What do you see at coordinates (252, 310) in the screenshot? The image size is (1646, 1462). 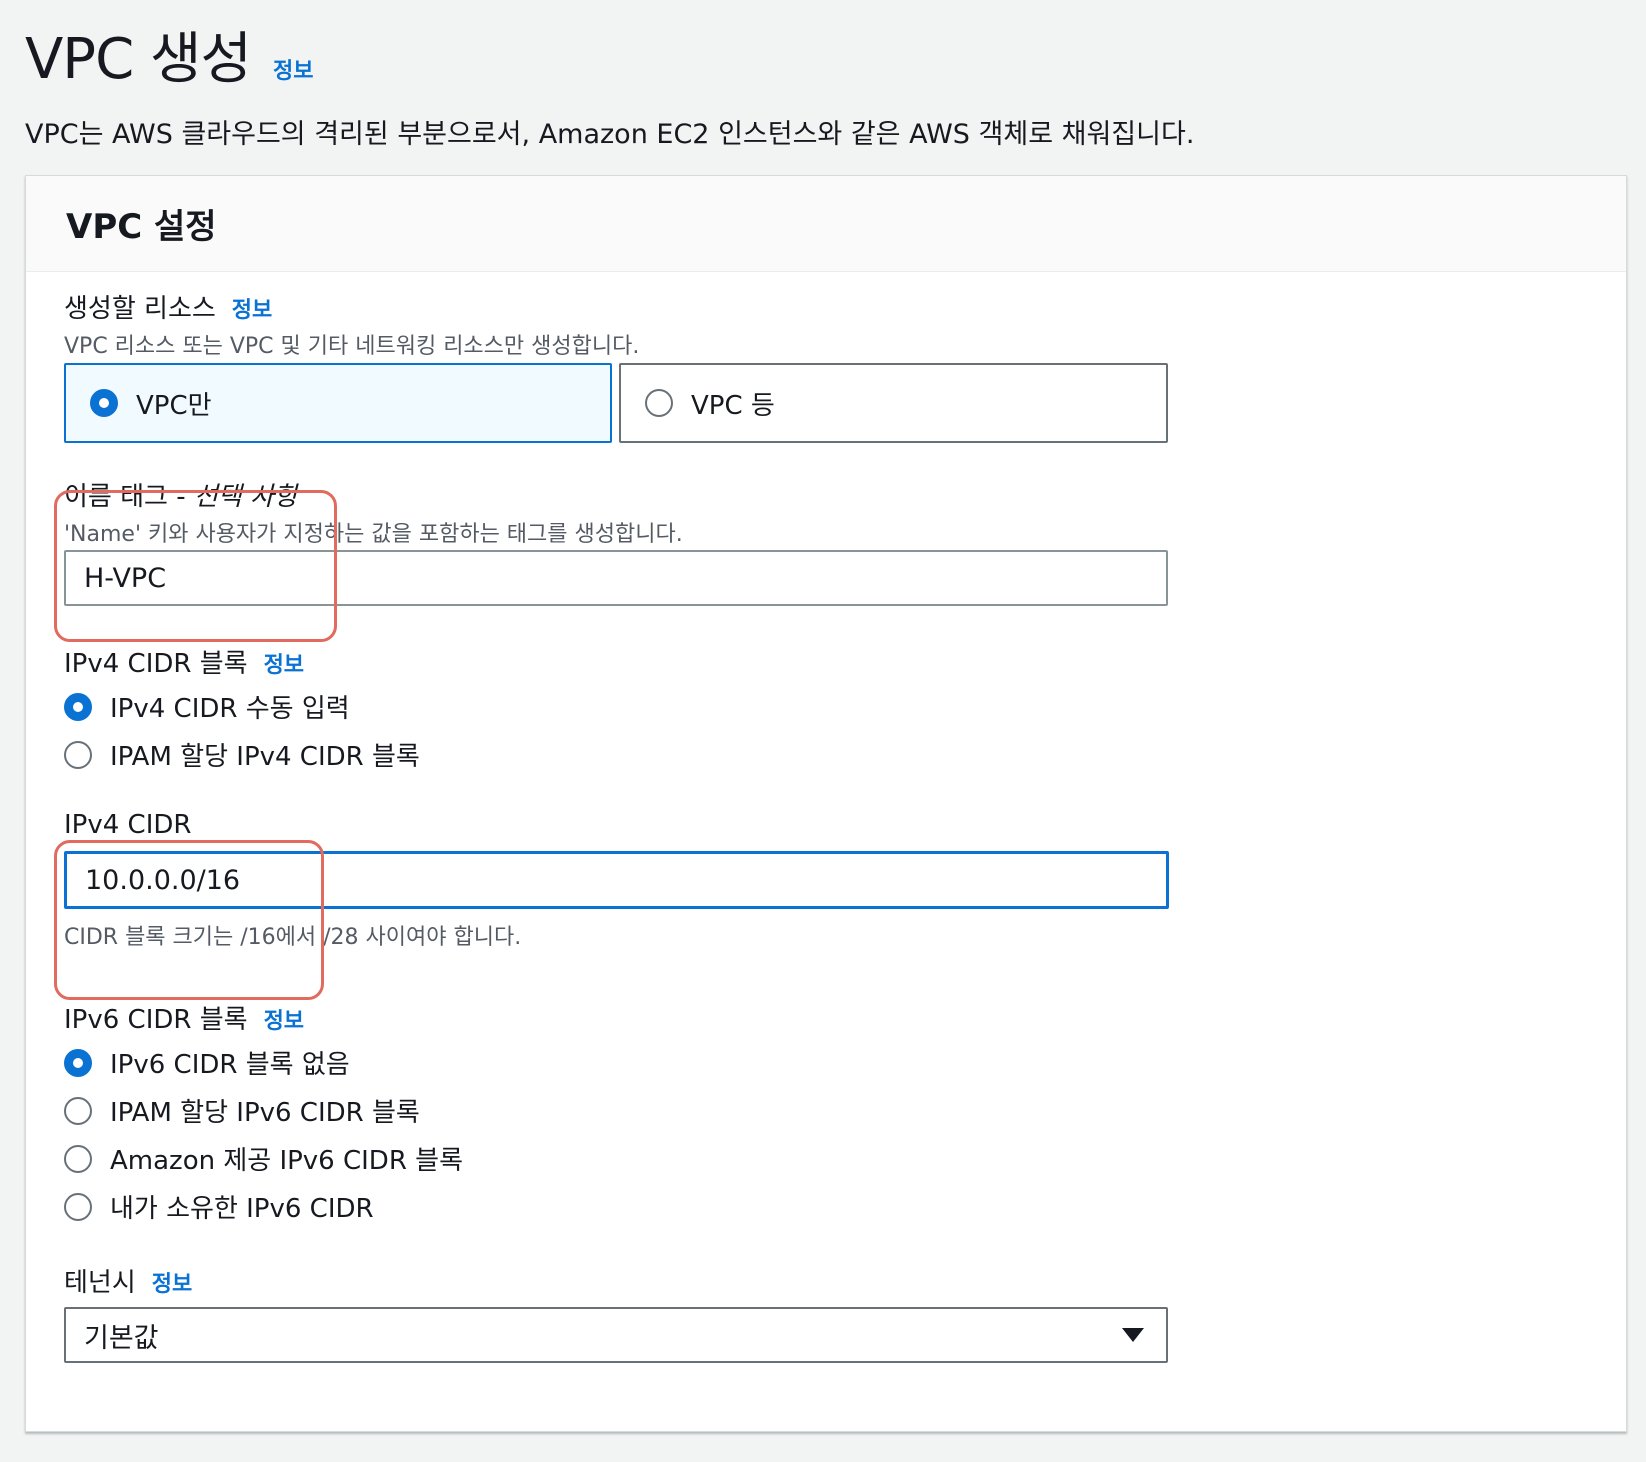 I see `resources-info-link: 정보` at bounding box center [252, 310].